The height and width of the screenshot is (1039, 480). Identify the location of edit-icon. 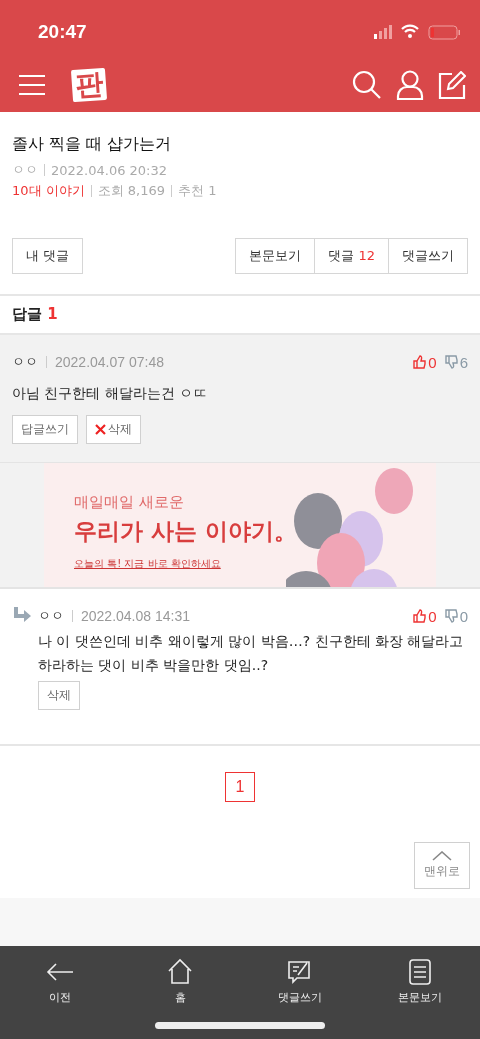
(452, 84).